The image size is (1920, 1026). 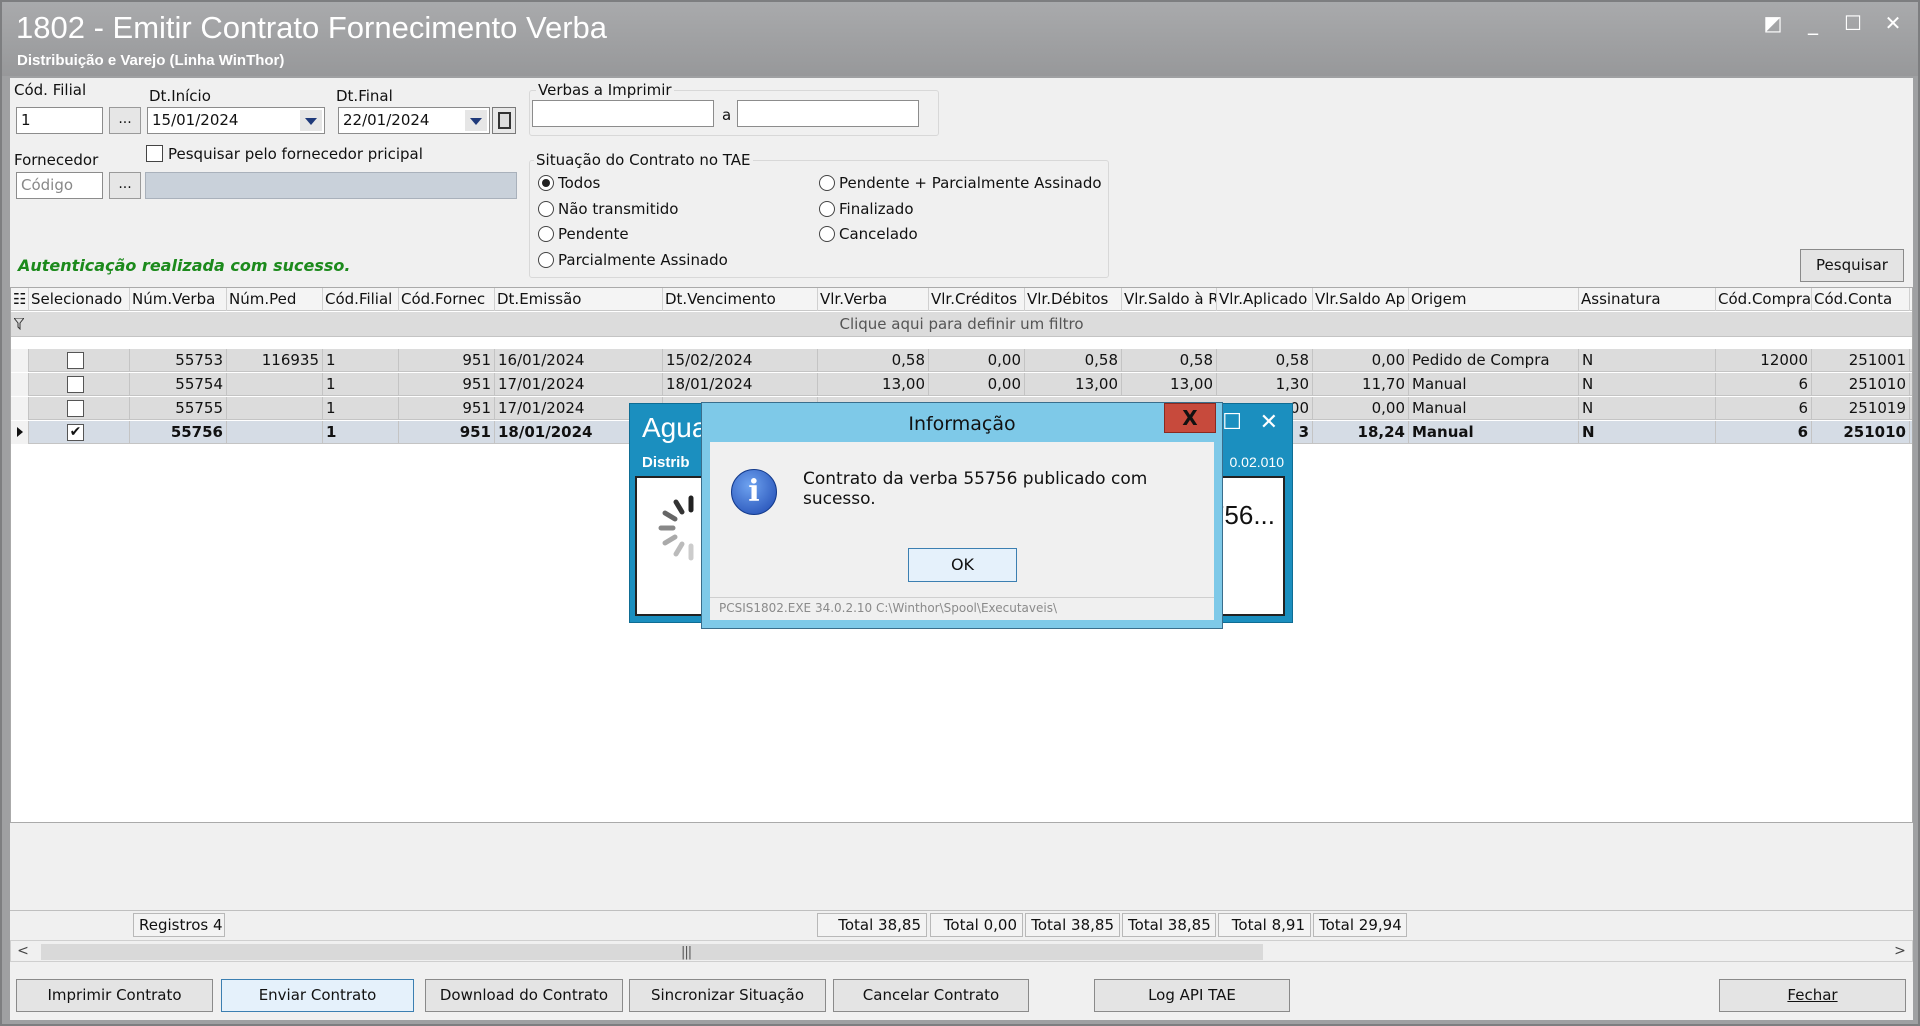 What do you see at coordinates (583, 234) in the screenshot?
I see `radio-pendente: Pendente` at bounding box center [583, 234].